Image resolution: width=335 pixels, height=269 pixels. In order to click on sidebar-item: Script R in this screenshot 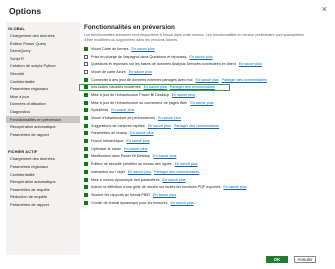, I will do `click(43, 59)`.